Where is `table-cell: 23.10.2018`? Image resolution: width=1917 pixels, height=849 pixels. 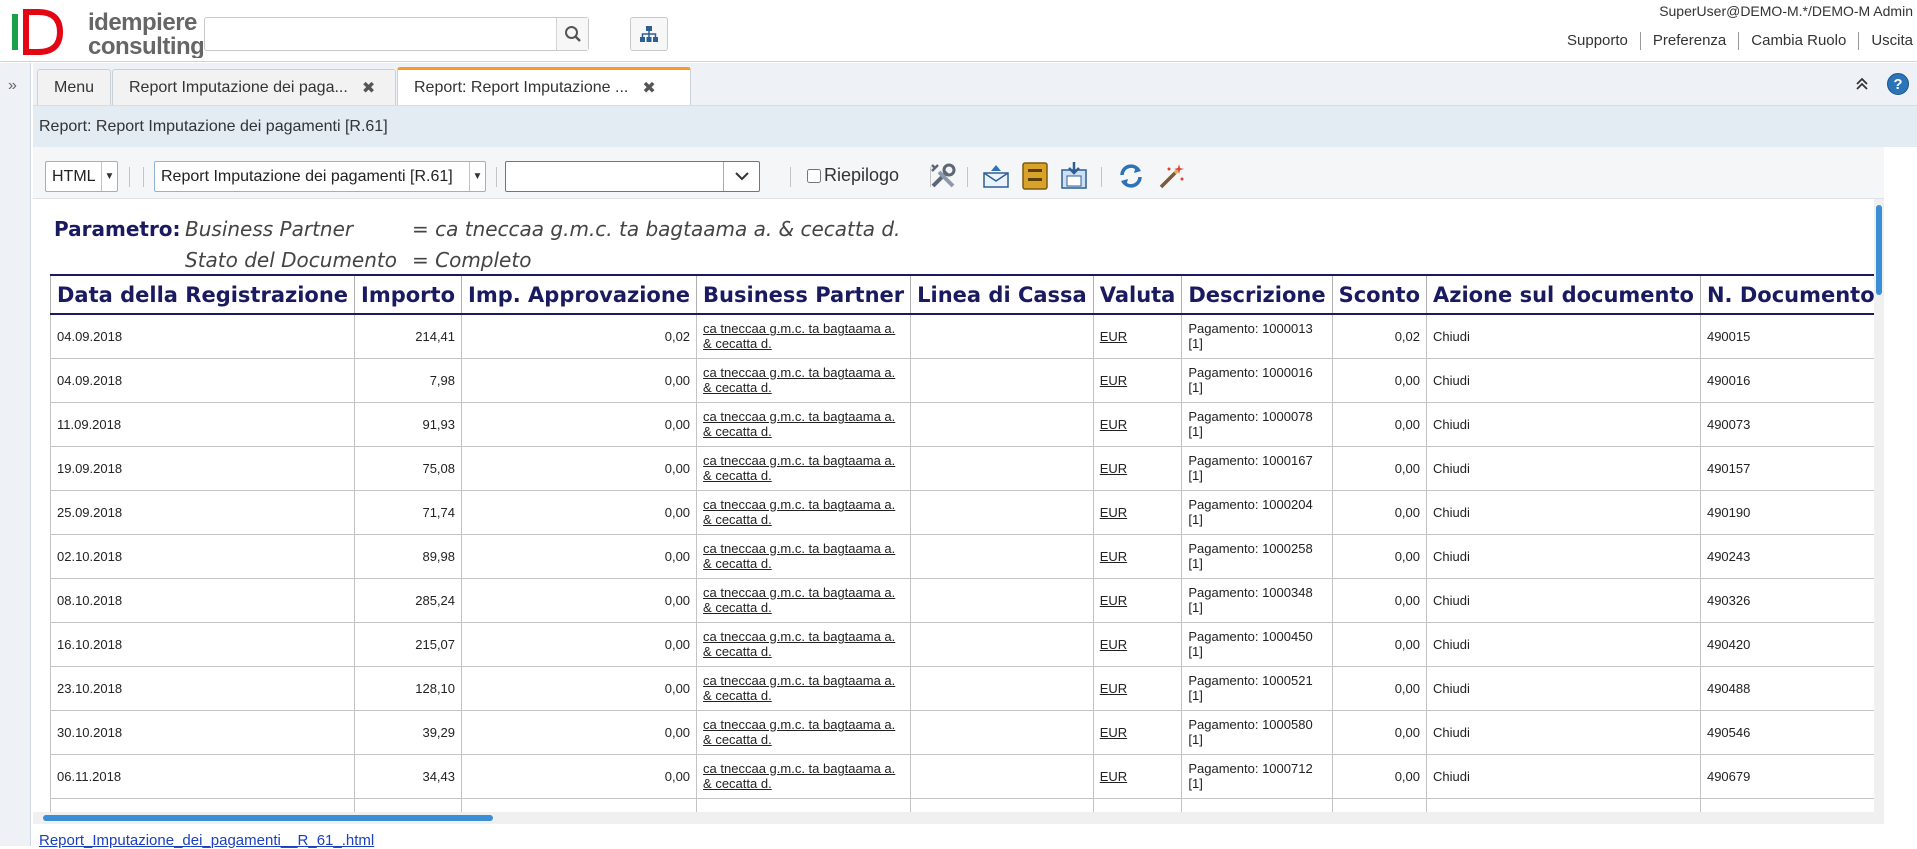
table-cell: 23.10.2018 is located at coordinates (202, 688).